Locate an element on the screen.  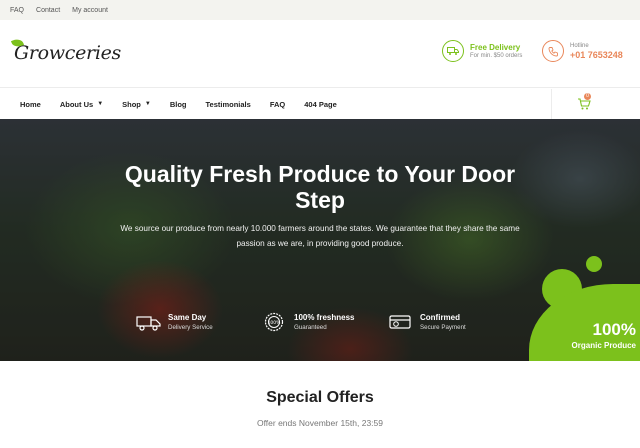
delivery-title: Free Delivery is located at coordinates (495, 47).